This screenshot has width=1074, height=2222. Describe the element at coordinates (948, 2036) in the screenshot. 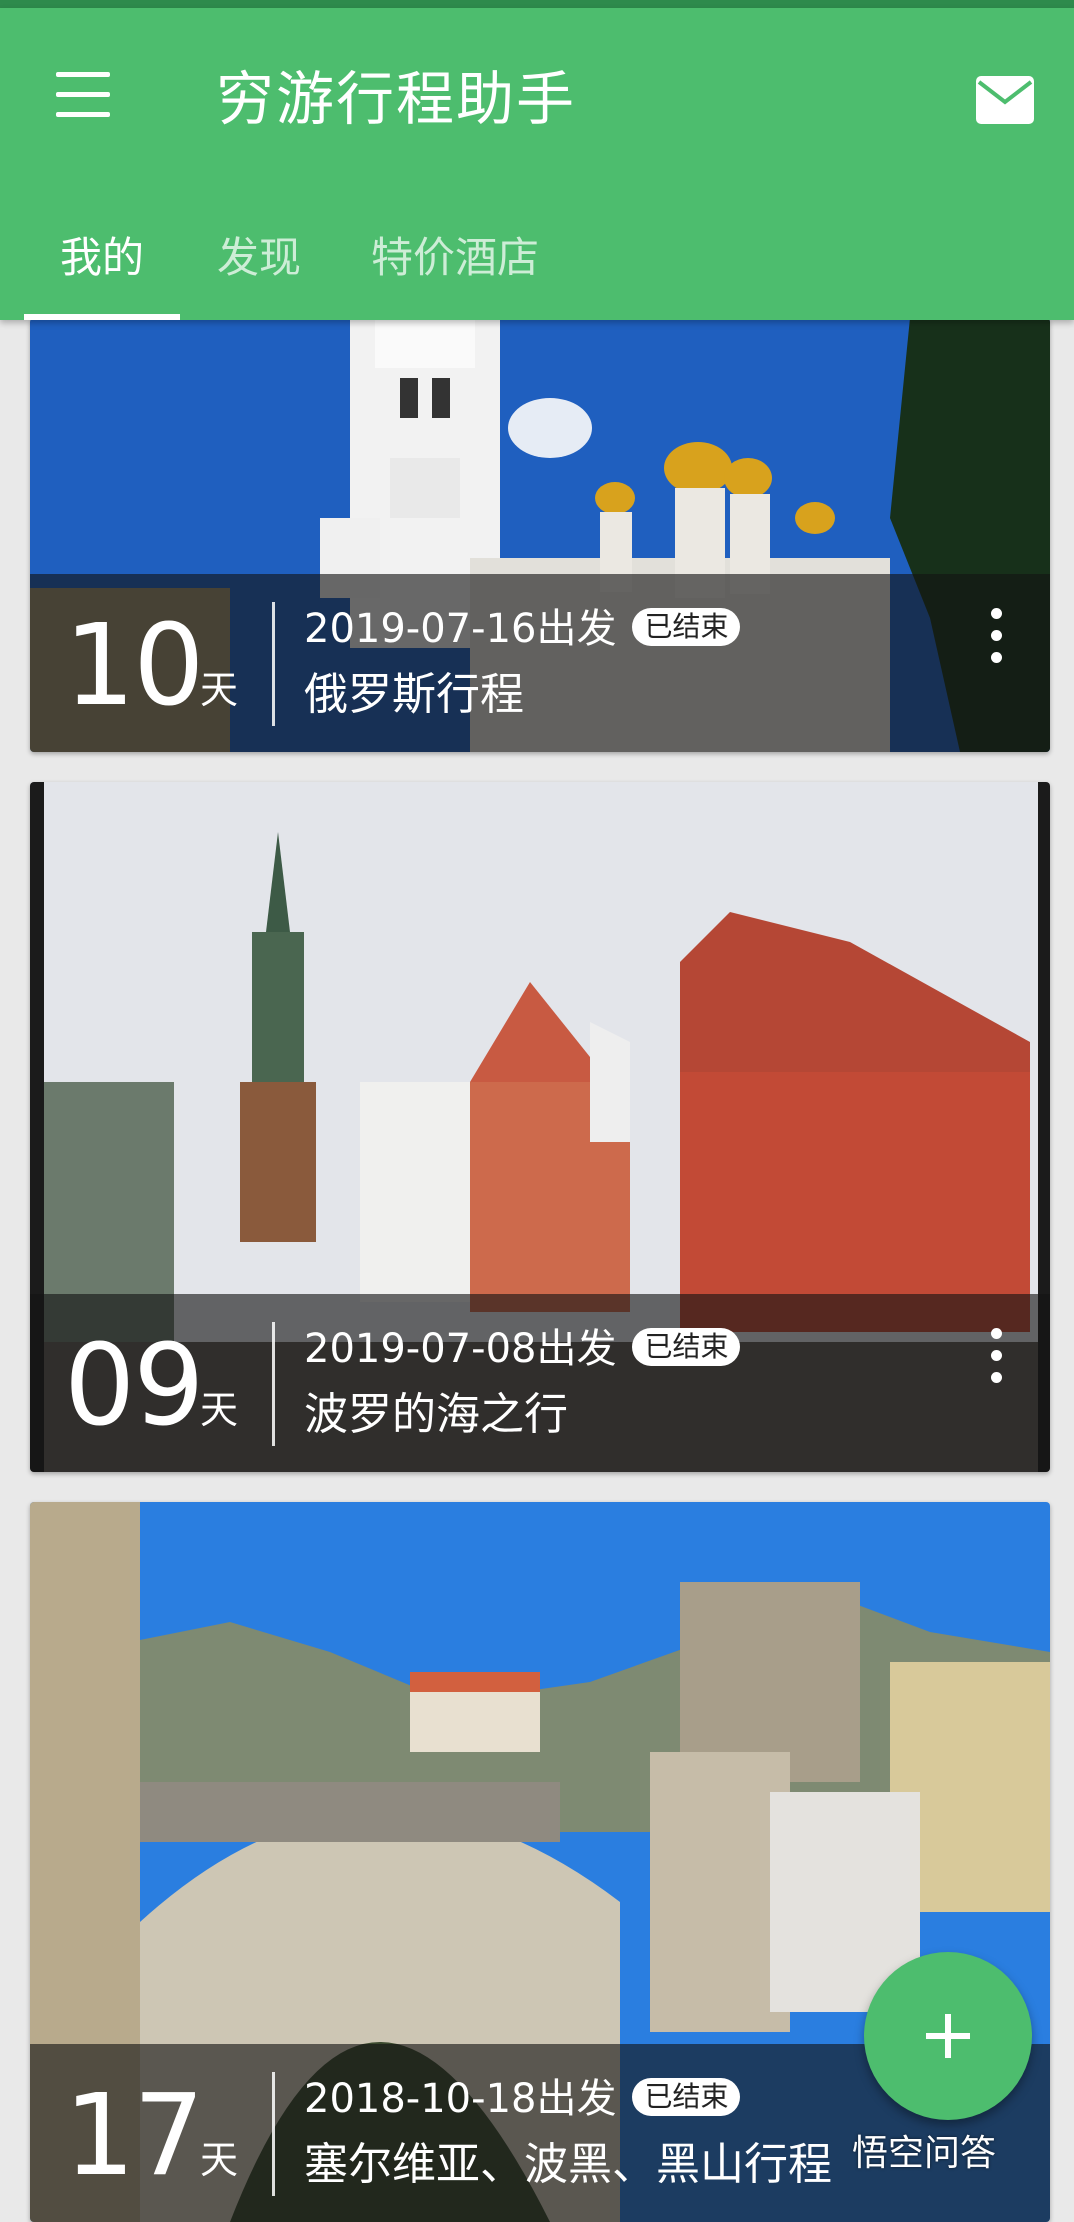

I see `add-trip-button` at that location.